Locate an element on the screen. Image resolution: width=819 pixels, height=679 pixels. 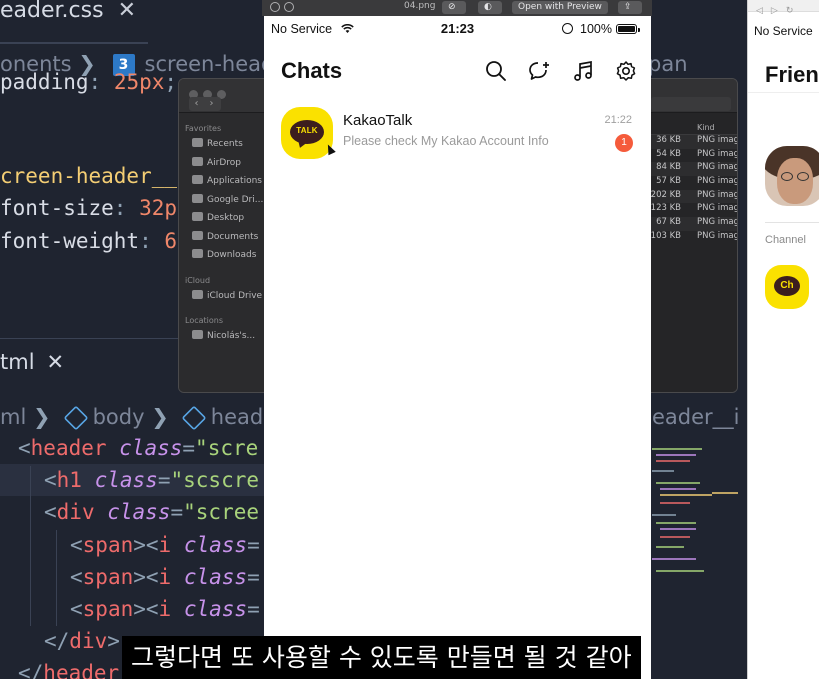
chat-name: KakaoTalk is located at coordinates (378, 120).